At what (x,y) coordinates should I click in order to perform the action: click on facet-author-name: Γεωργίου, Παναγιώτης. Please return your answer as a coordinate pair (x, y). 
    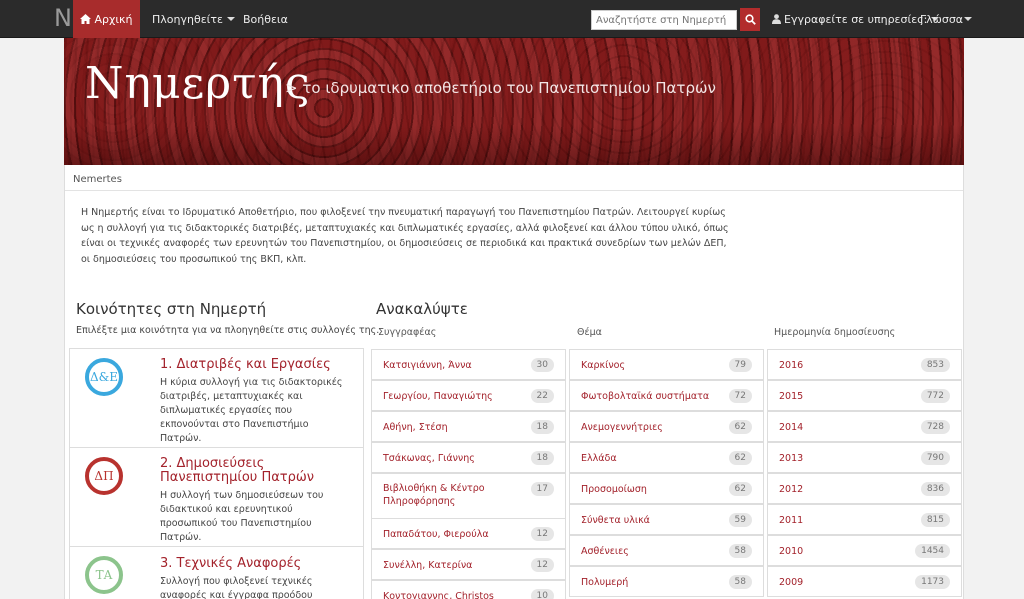
    Looking at the image, I should click on (438, 396).